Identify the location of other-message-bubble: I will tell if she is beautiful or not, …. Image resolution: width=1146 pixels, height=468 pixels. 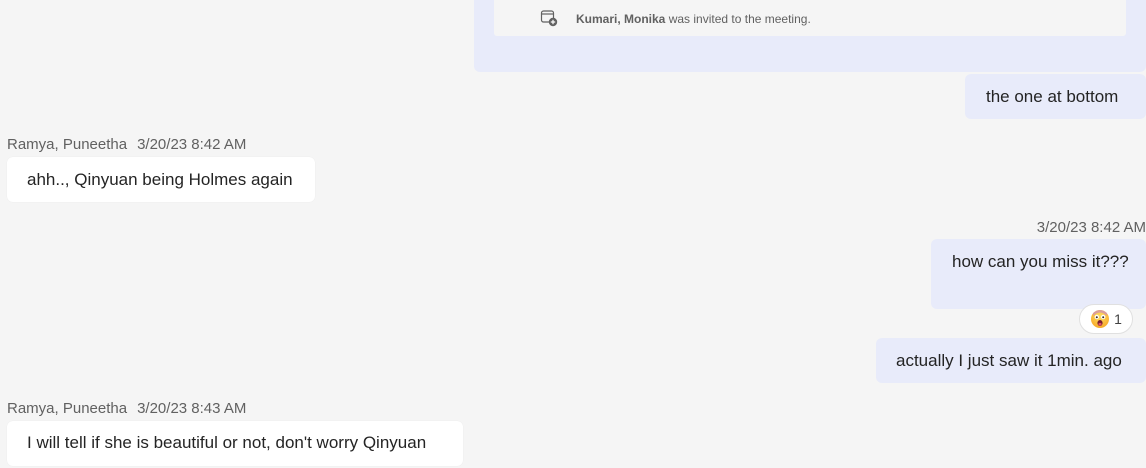
(235, 443).